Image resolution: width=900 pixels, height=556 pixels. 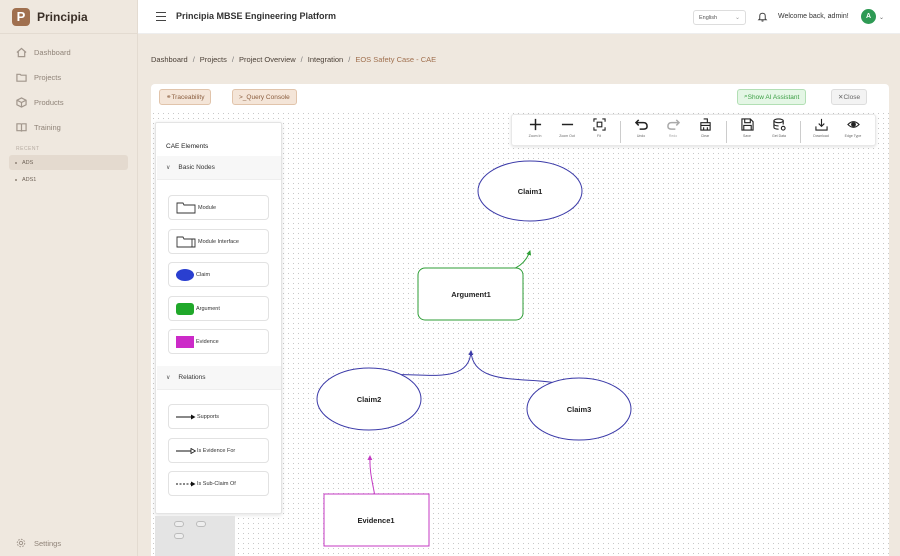 I want to click on clear-button: Clear, so click(x=705, y=128).